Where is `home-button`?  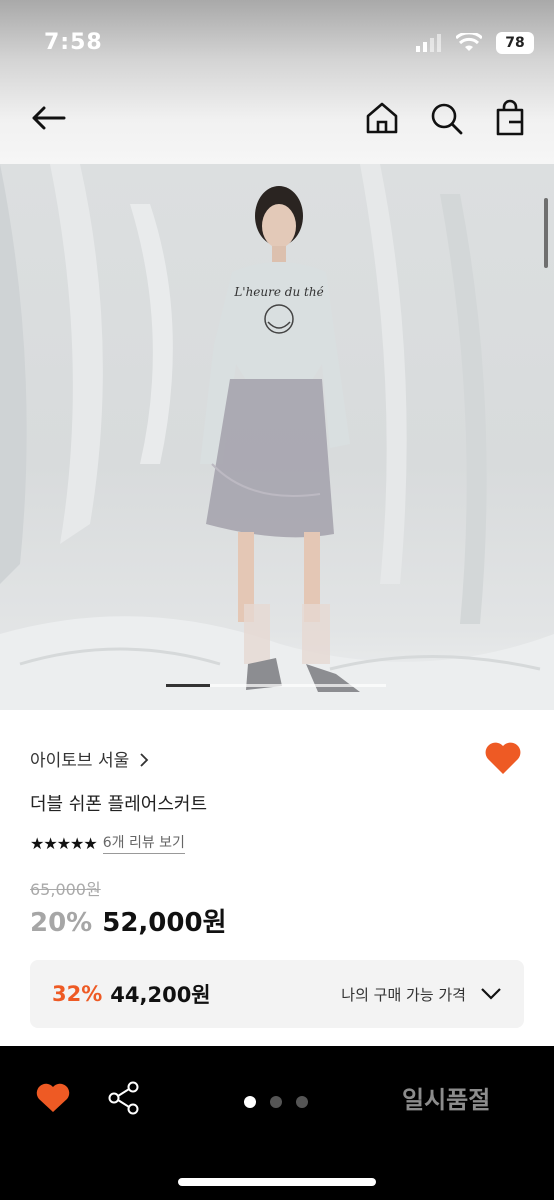
home-button is located at coordinates (382, 118).